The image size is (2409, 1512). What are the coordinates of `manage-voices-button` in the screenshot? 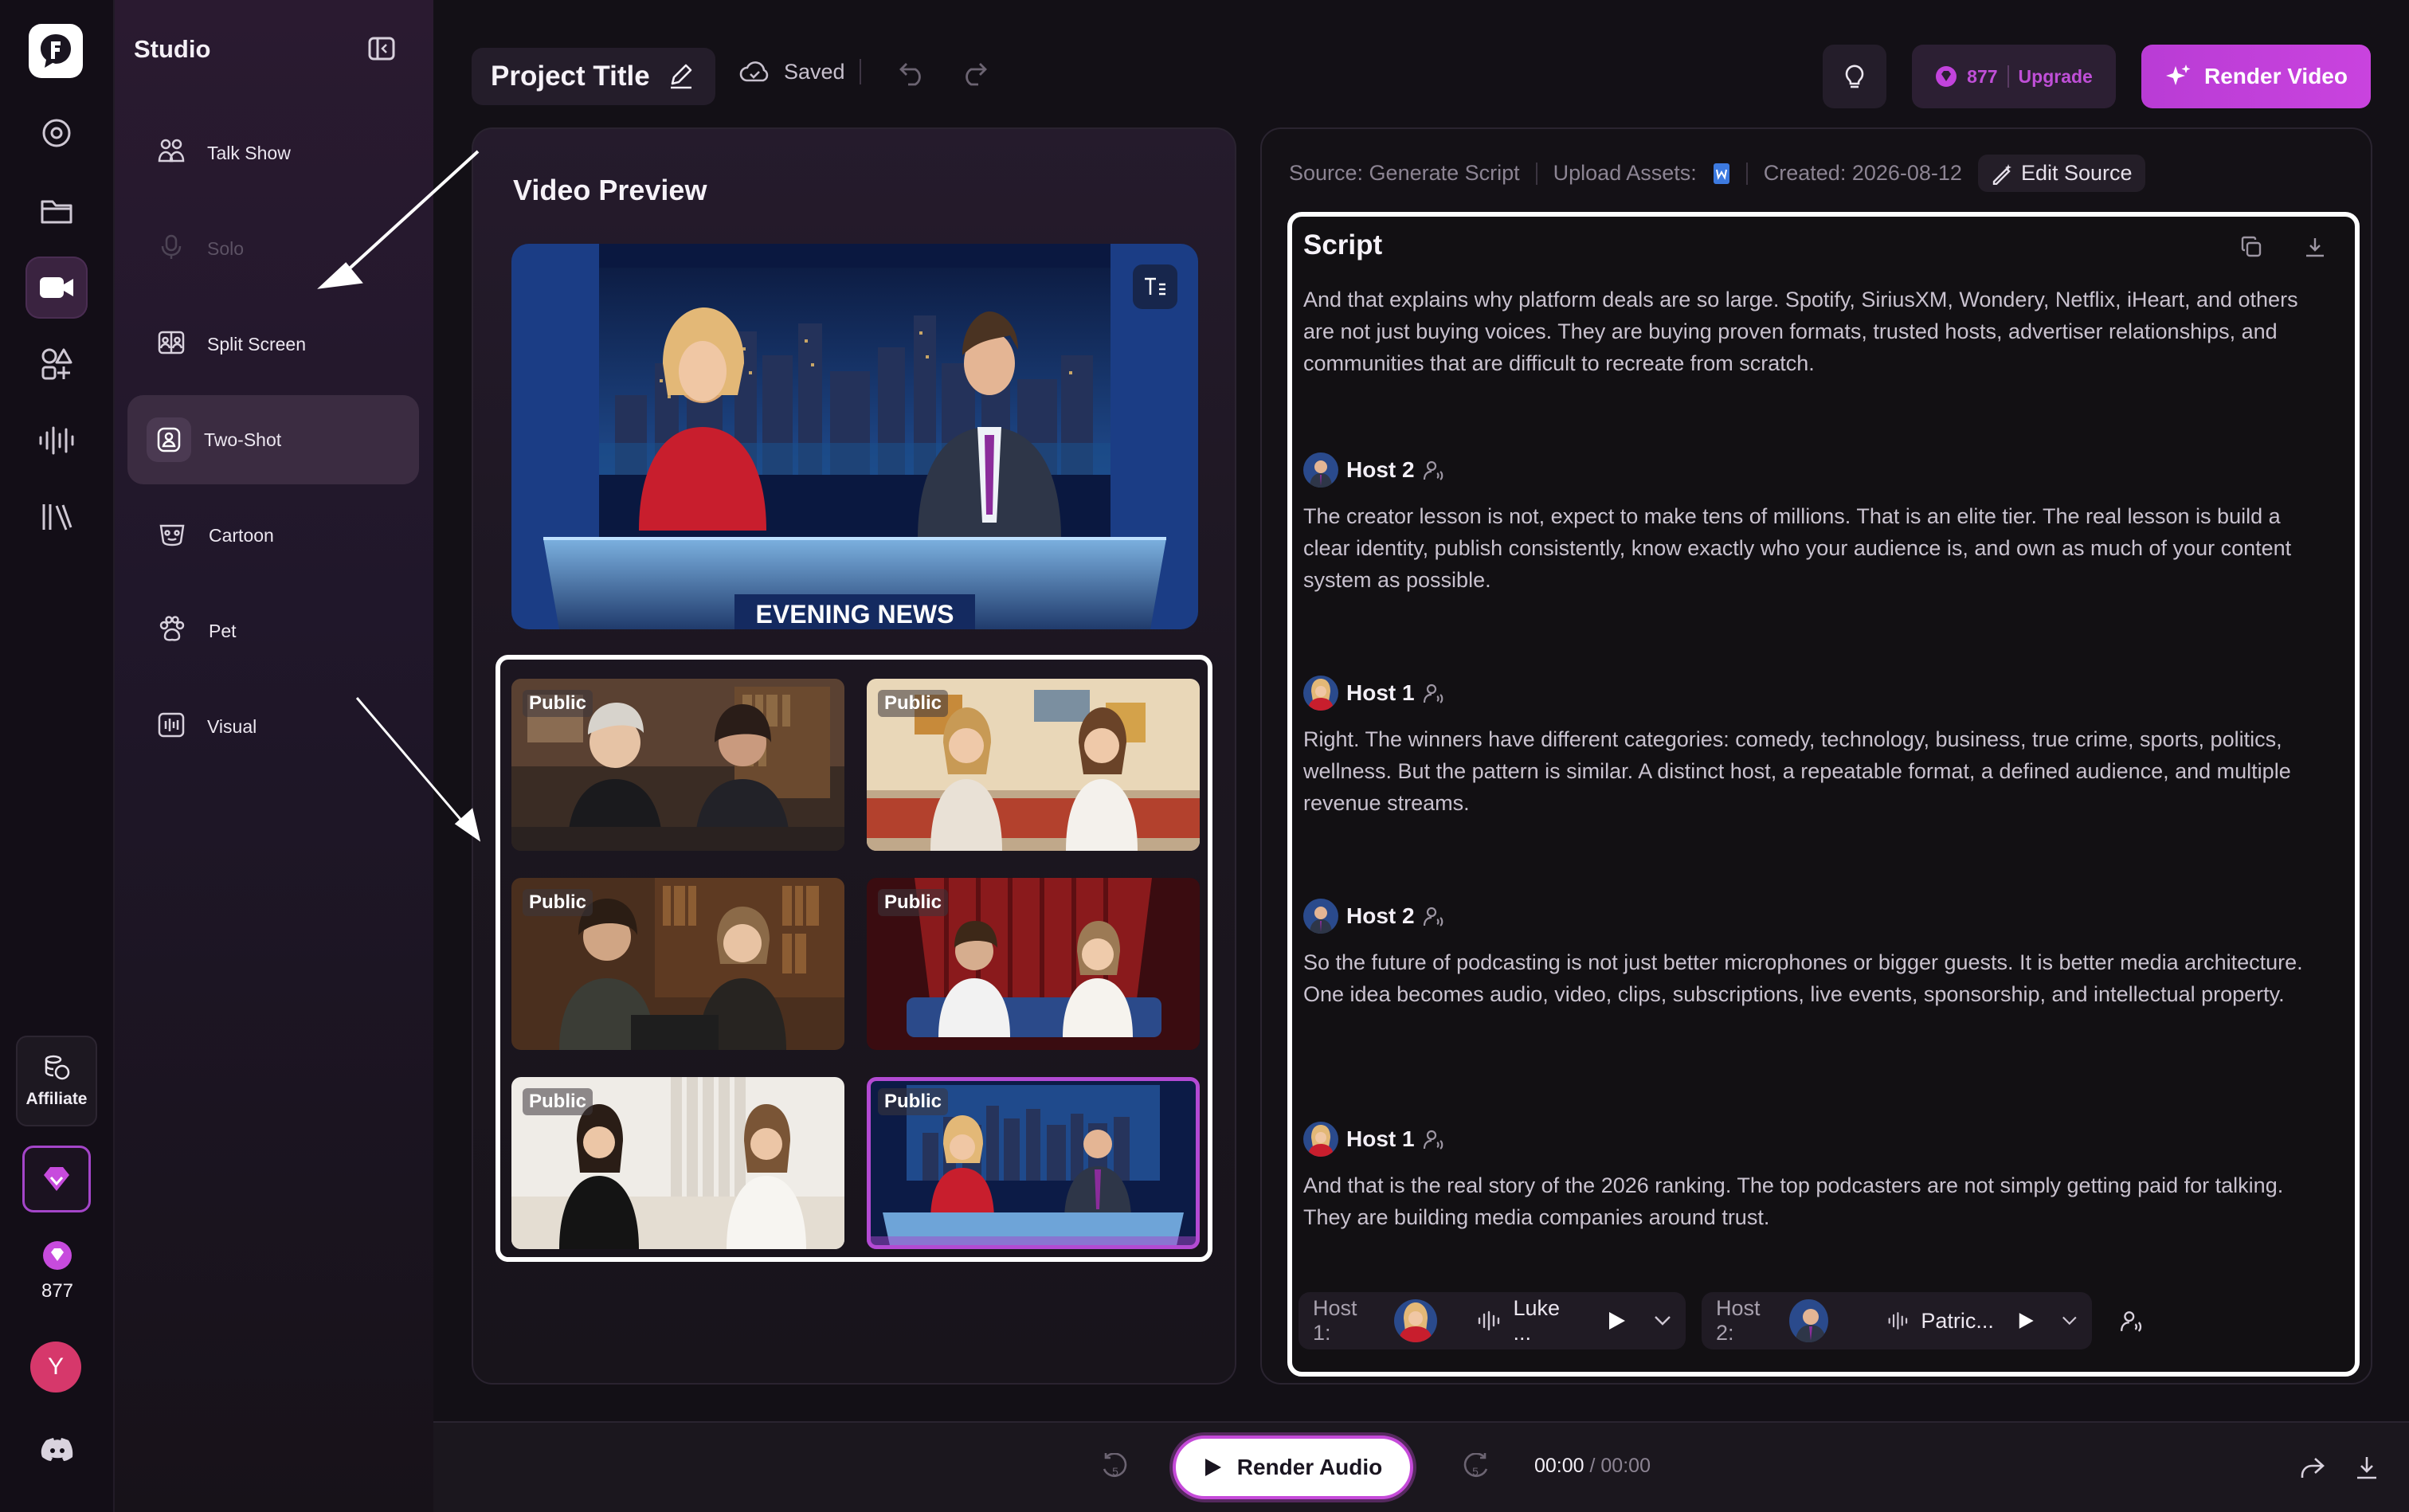 It's located at (2132, 1320).